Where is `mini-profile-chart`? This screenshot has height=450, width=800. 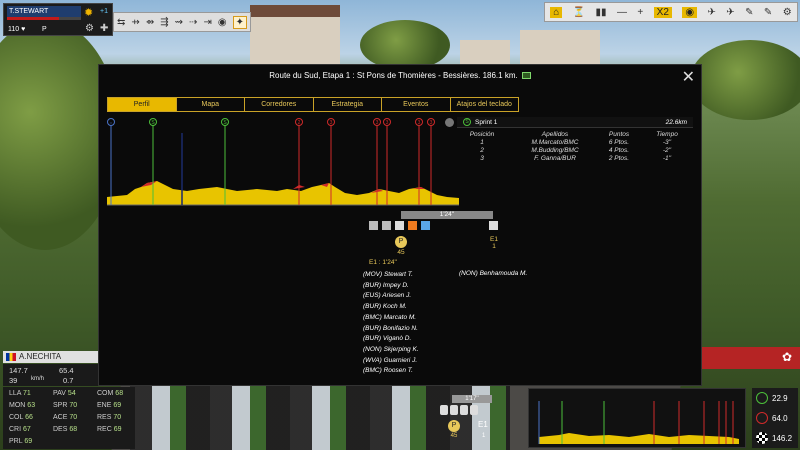 mini-profile-chart is located at coordinates (638, 422).